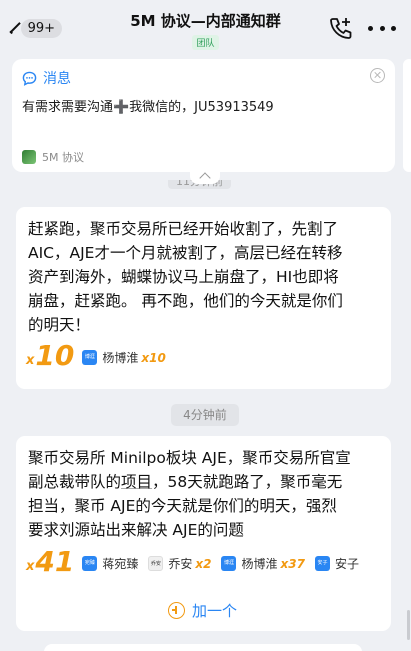 Image resolution: width=411 pixels, height=651 pixels. What do you see at coordinates (148, 107) in the screenshot?
I see `notice-text: 有需求需要沟通➕我微信的，JU53913549` at bounding box center [148, 107].